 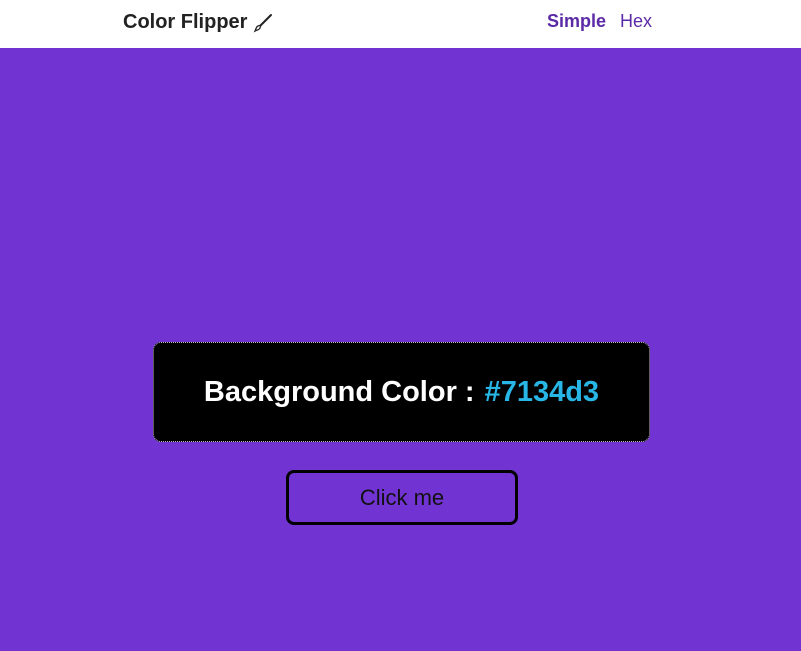 I want to click on nav-link-hex: Hex, so click(x=636, y=21).